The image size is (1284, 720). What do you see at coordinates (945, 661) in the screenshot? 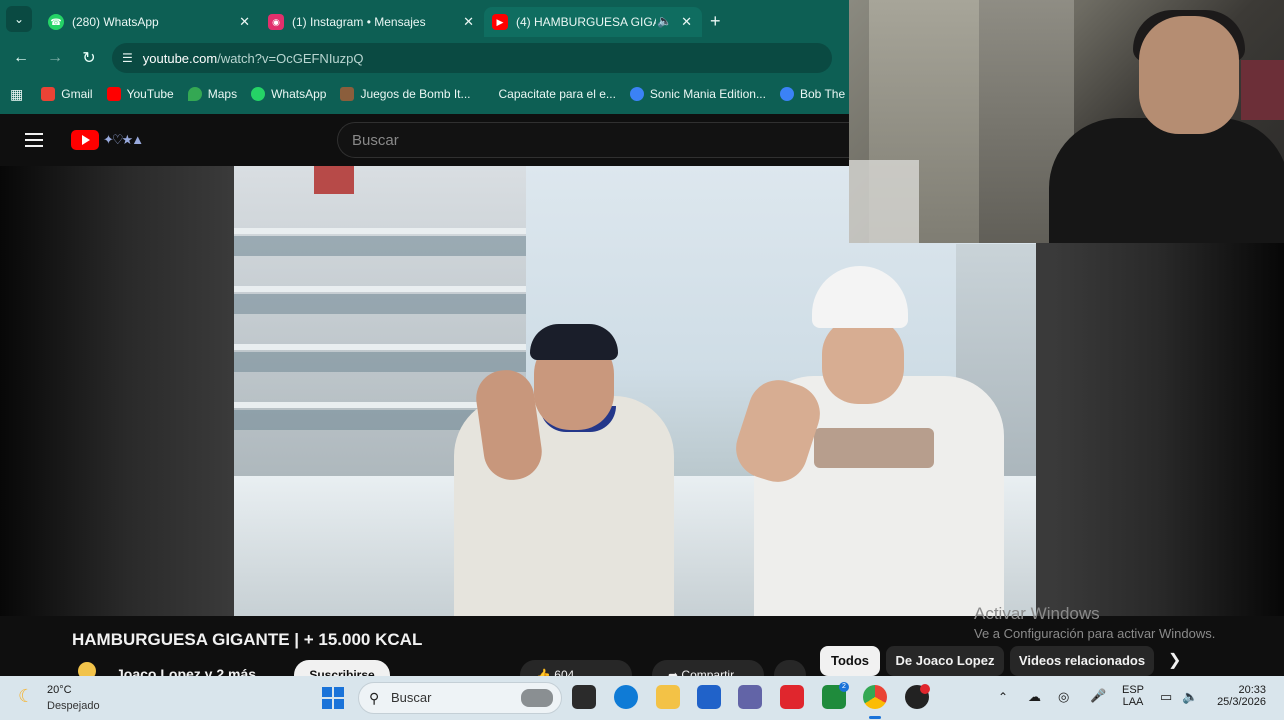
I see `chip-from-channel: De Joaco Lopez` at bounding box center [945, 661].